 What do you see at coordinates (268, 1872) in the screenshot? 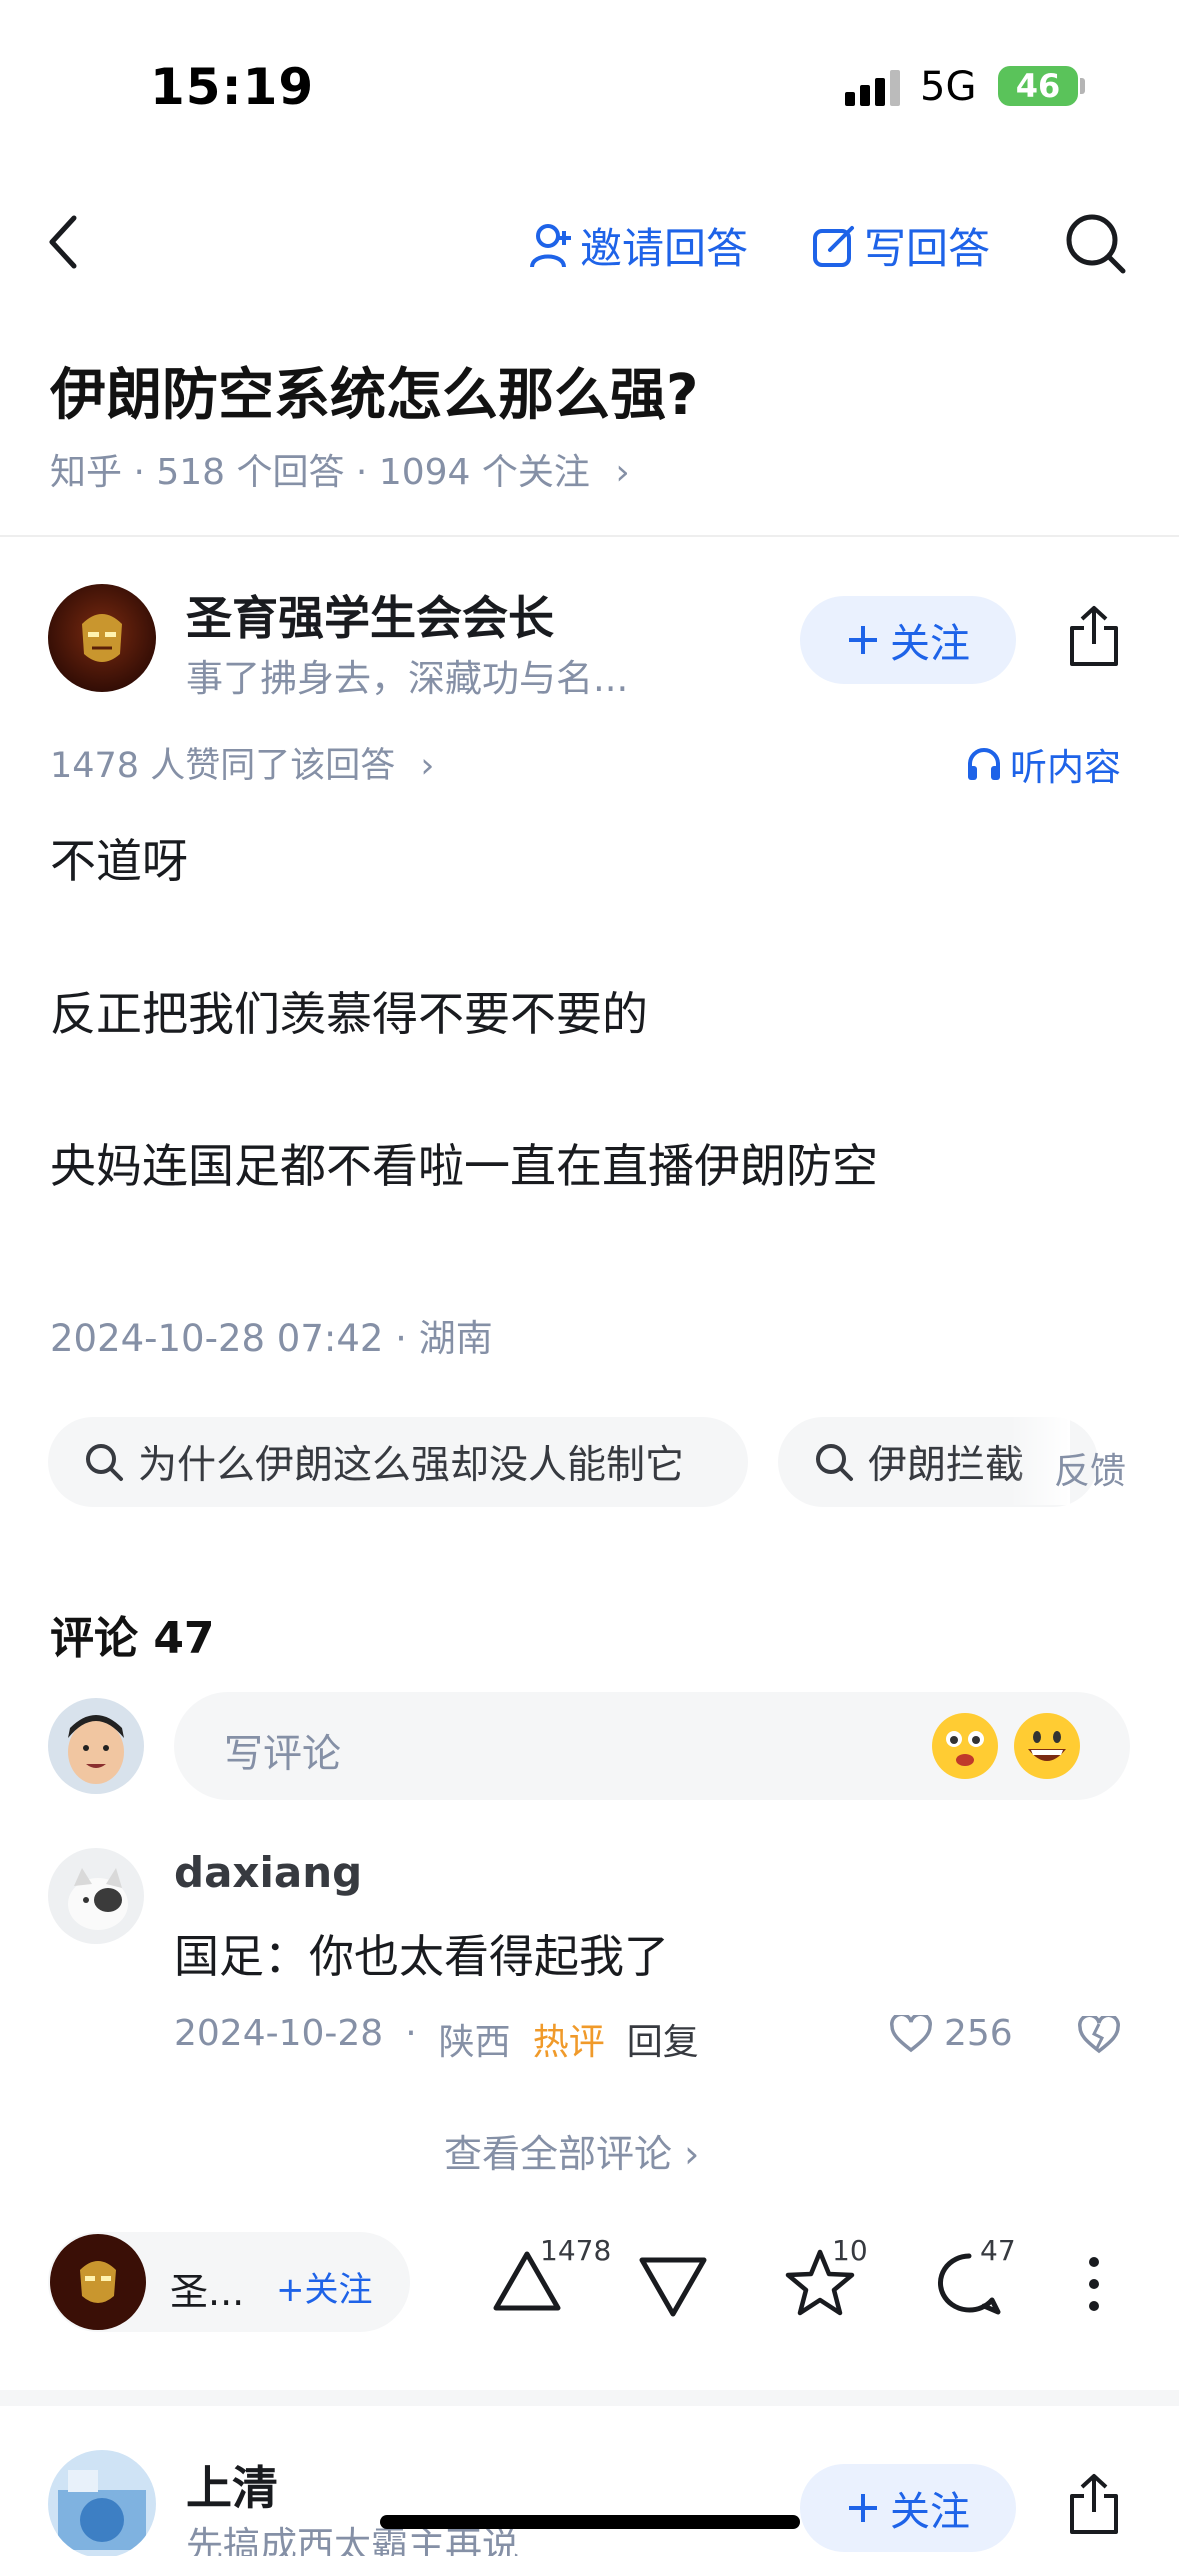
I see `commenter-name: daxiang` at bounding box center [268, 1872].